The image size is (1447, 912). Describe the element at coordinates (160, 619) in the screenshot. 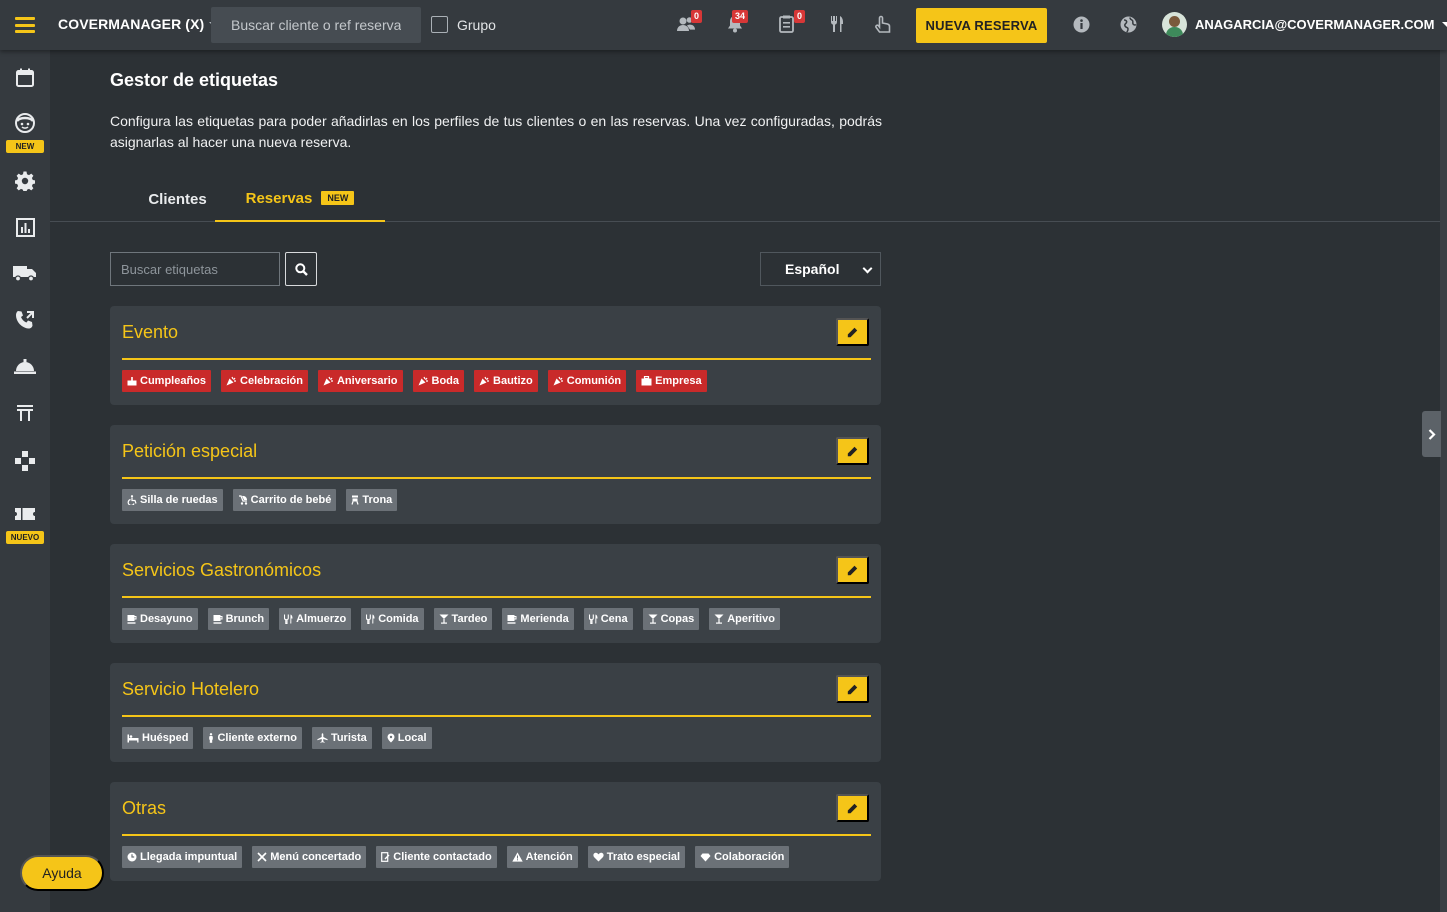

I see `tag-chip: Desayuno` at that location.